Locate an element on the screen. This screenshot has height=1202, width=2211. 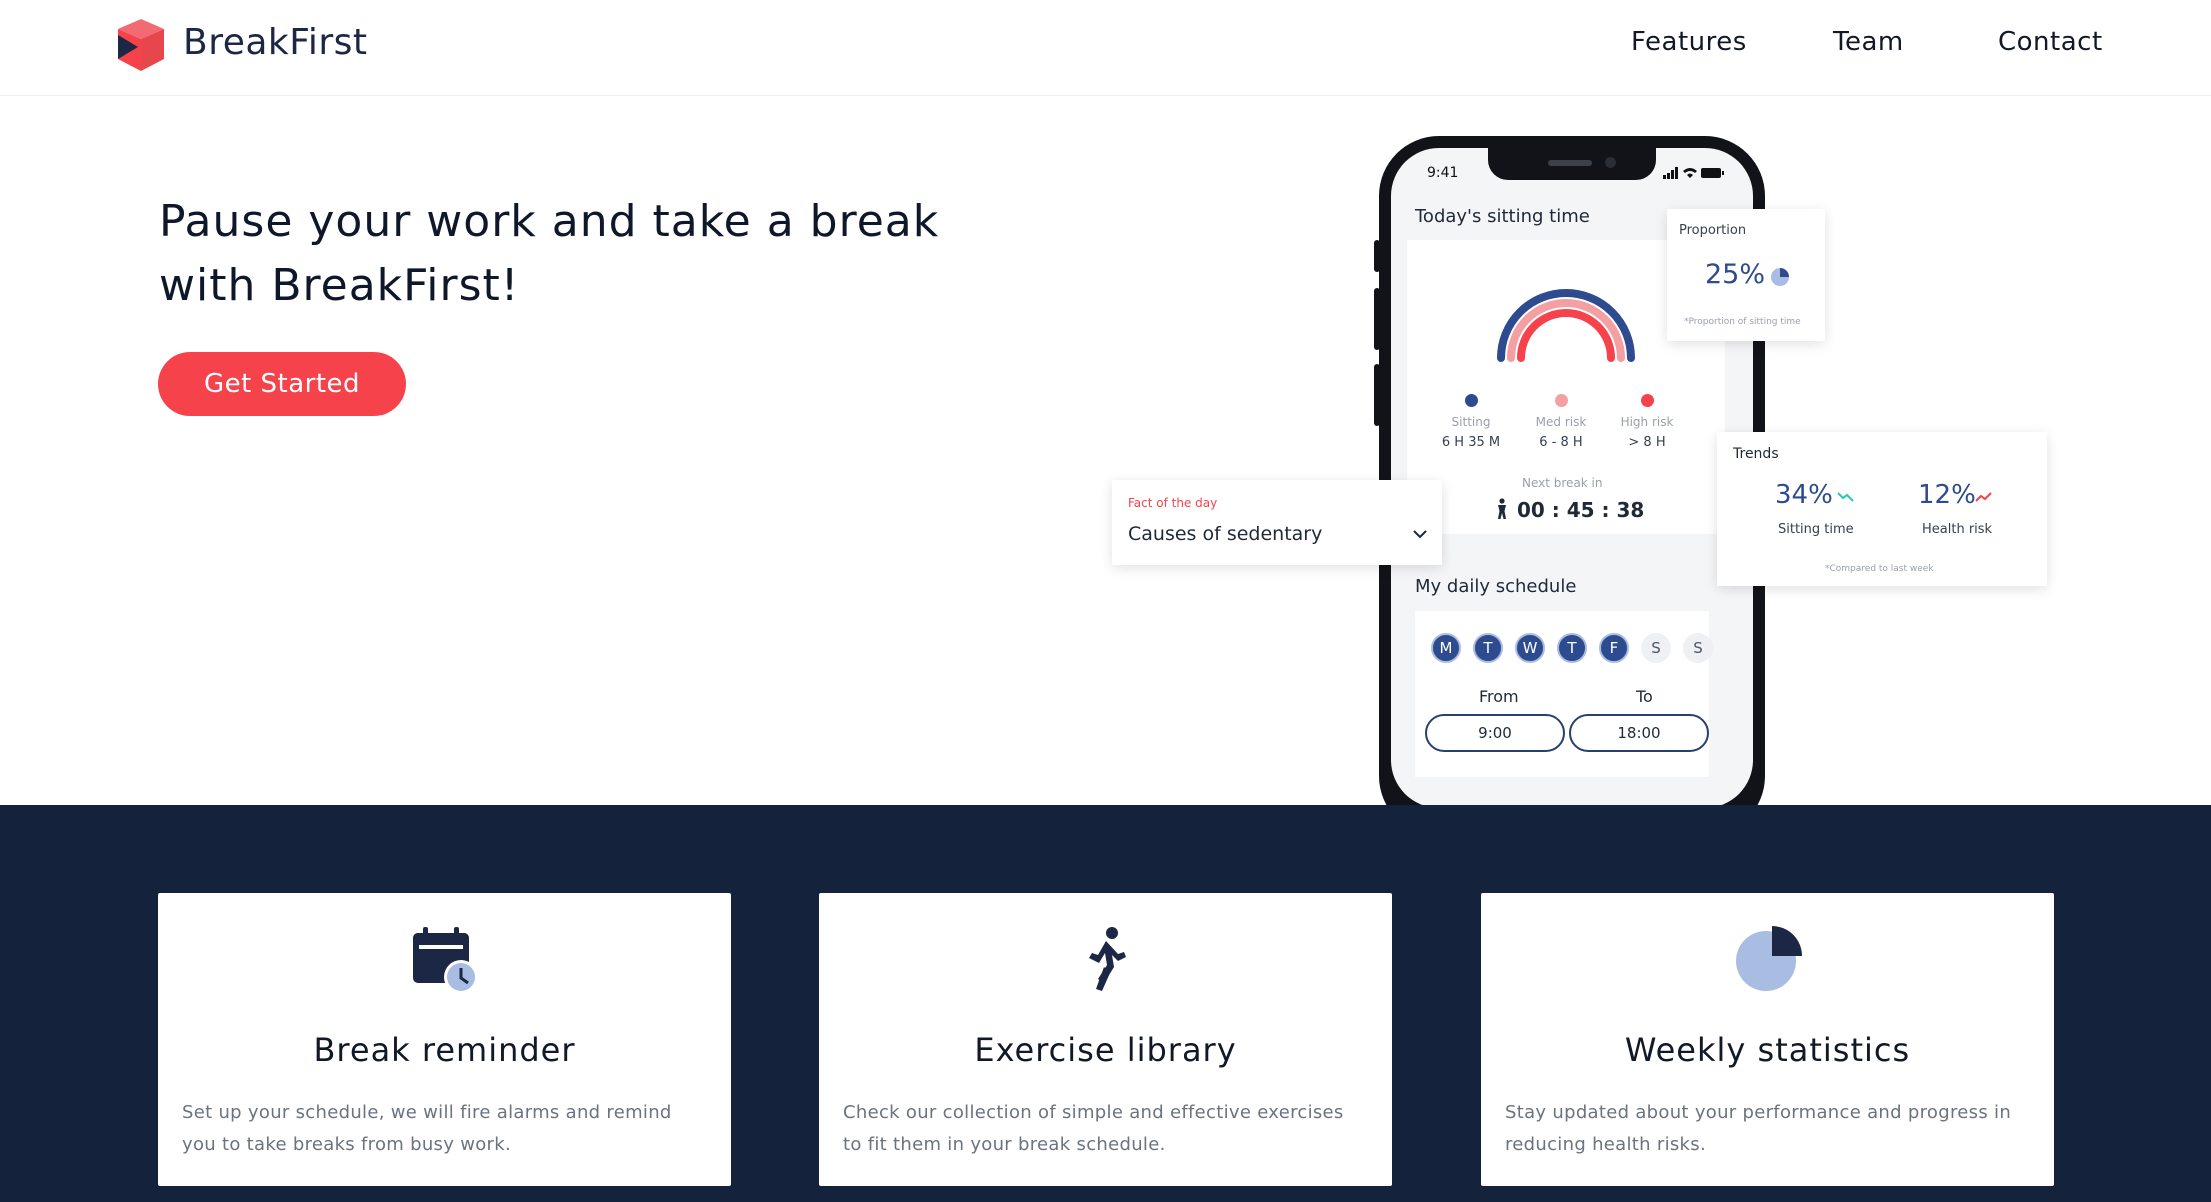
phone-notch is located at coordinates (1572, 164).